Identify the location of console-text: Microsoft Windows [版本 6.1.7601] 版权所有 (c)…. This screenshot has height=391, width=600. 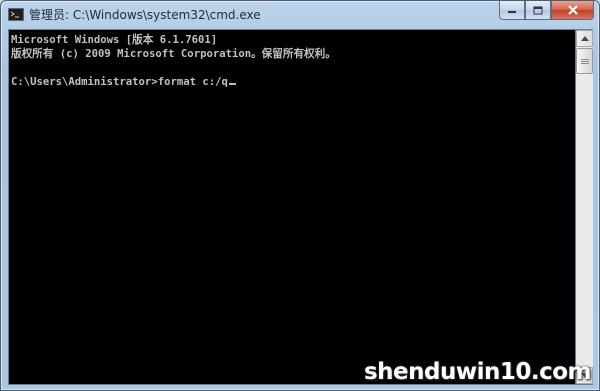
(173, 61).